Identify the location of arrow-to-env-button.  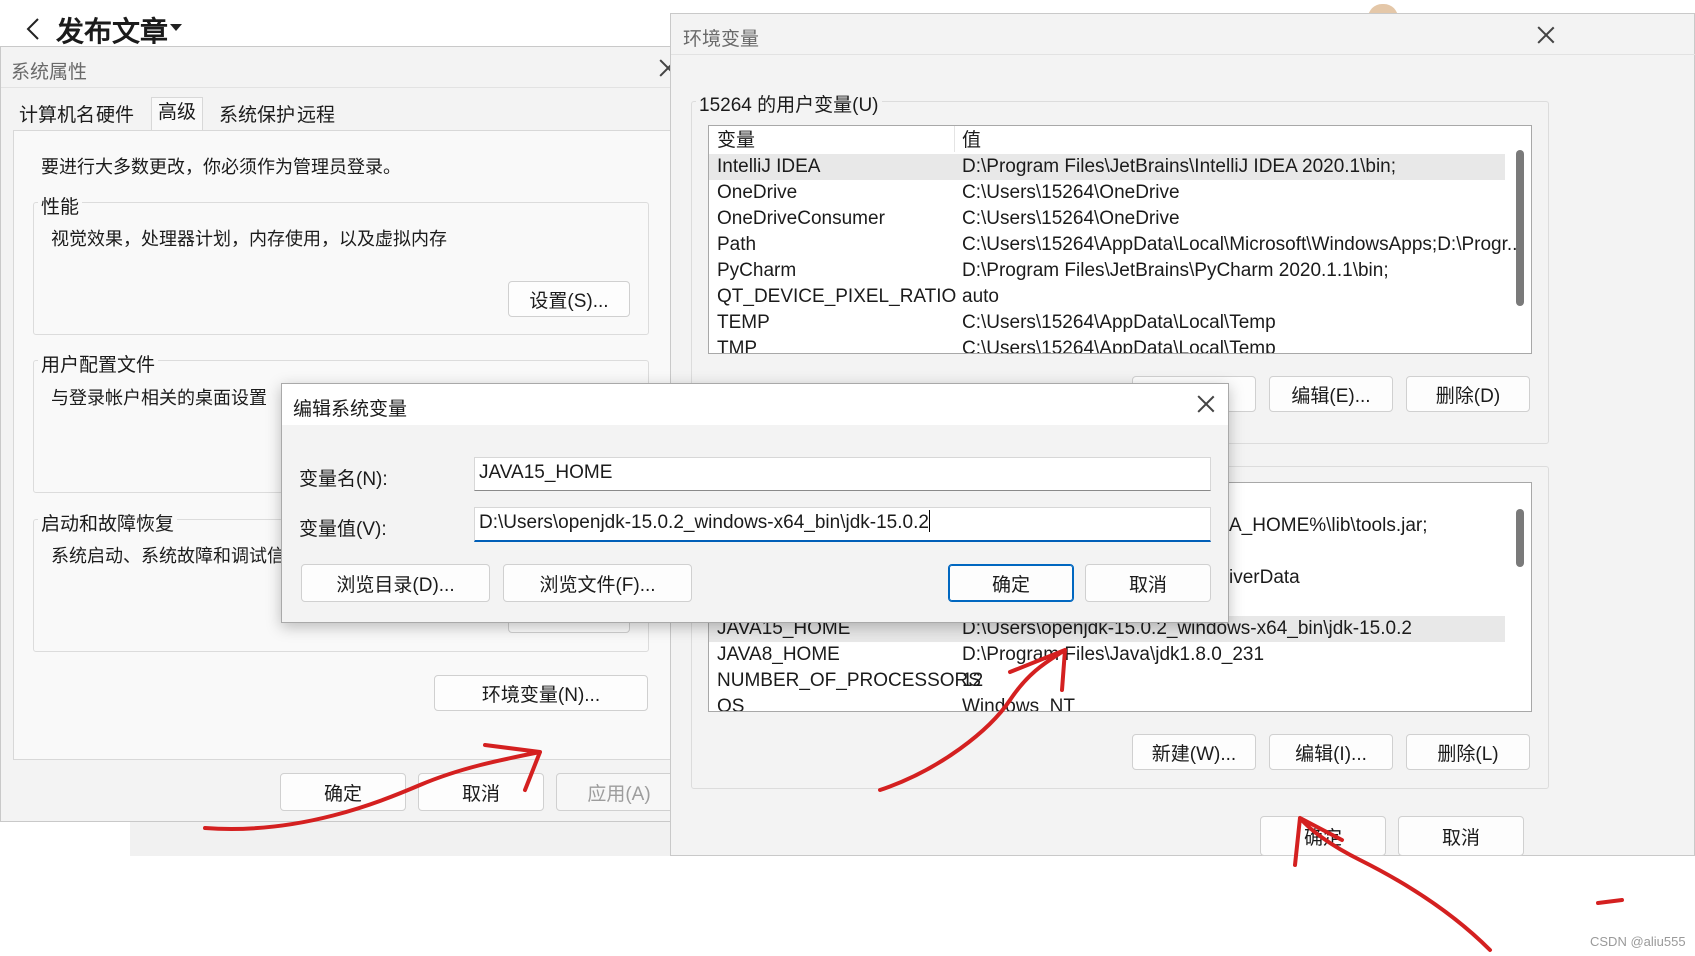
(372, 787).